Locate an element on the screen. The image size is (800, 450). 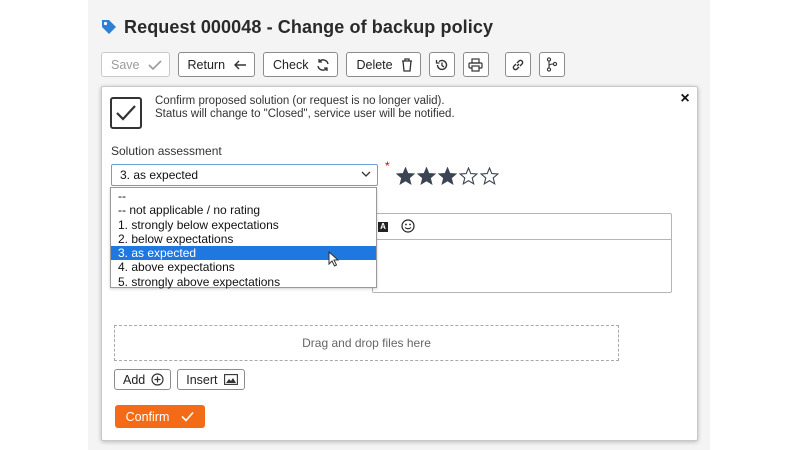
assessment-label: Solution assessment is located at coordinates (166, 151).